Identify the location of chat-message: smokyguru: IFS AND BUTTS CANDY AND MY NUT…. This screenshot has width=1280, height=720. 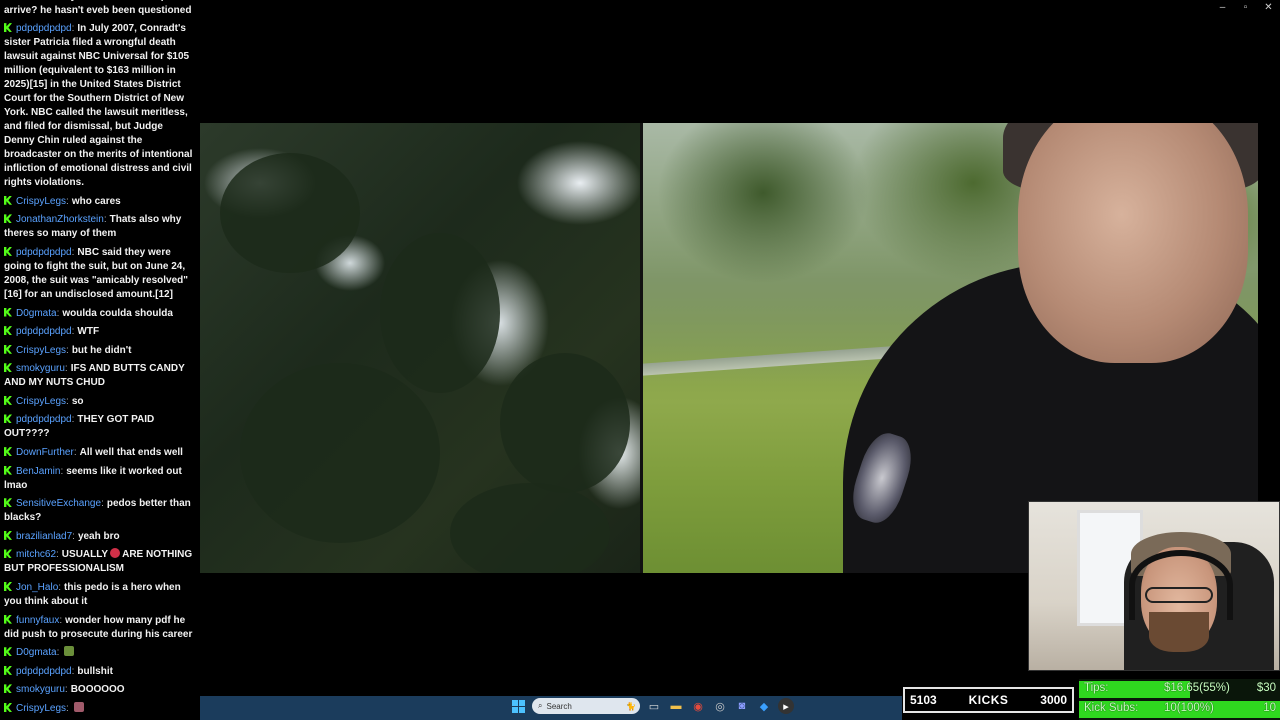
(100, 376).